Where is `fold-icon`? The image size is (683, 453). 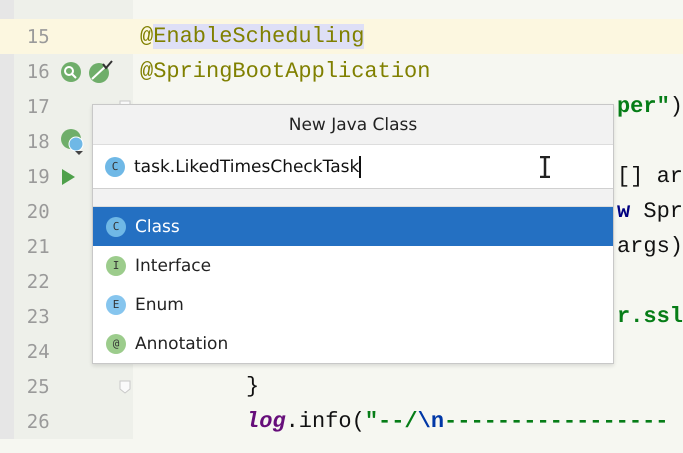 fold-icon is located at coordinates (125, 387).